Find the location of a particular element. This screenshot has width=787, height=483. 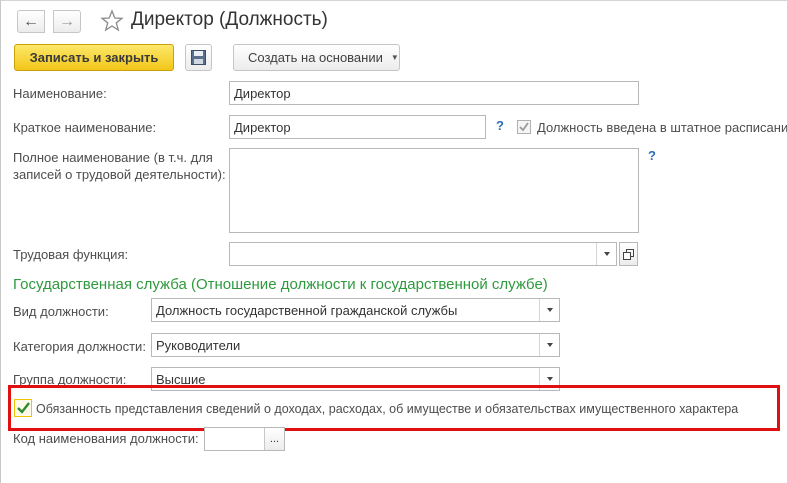

full-name-label-line1: Полное наименование (в т.ч. для is located at coordinates (113, 157).